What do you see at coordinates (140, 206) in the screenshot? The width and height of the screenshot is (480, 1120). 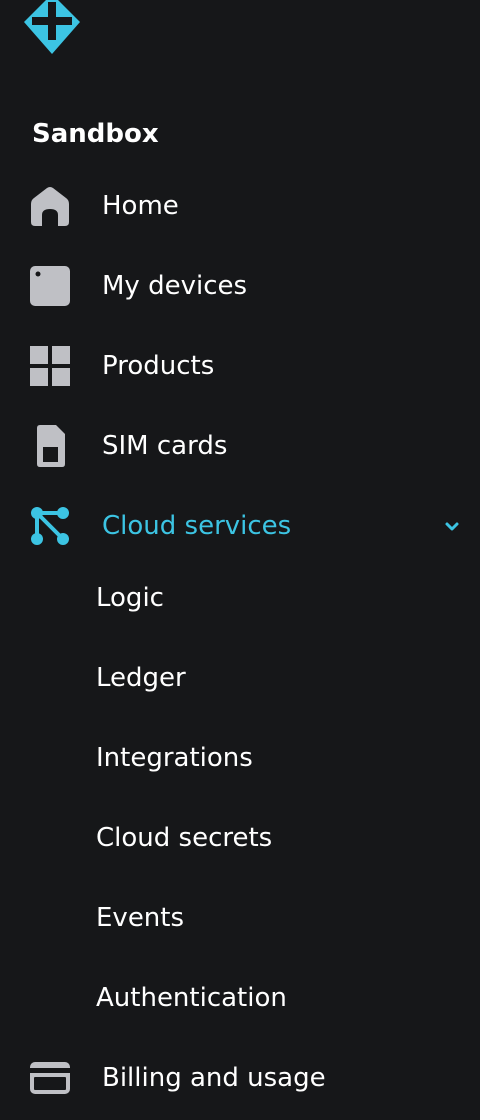 I see `sidebar-item-label: Home` at bounding box center [140, 206].